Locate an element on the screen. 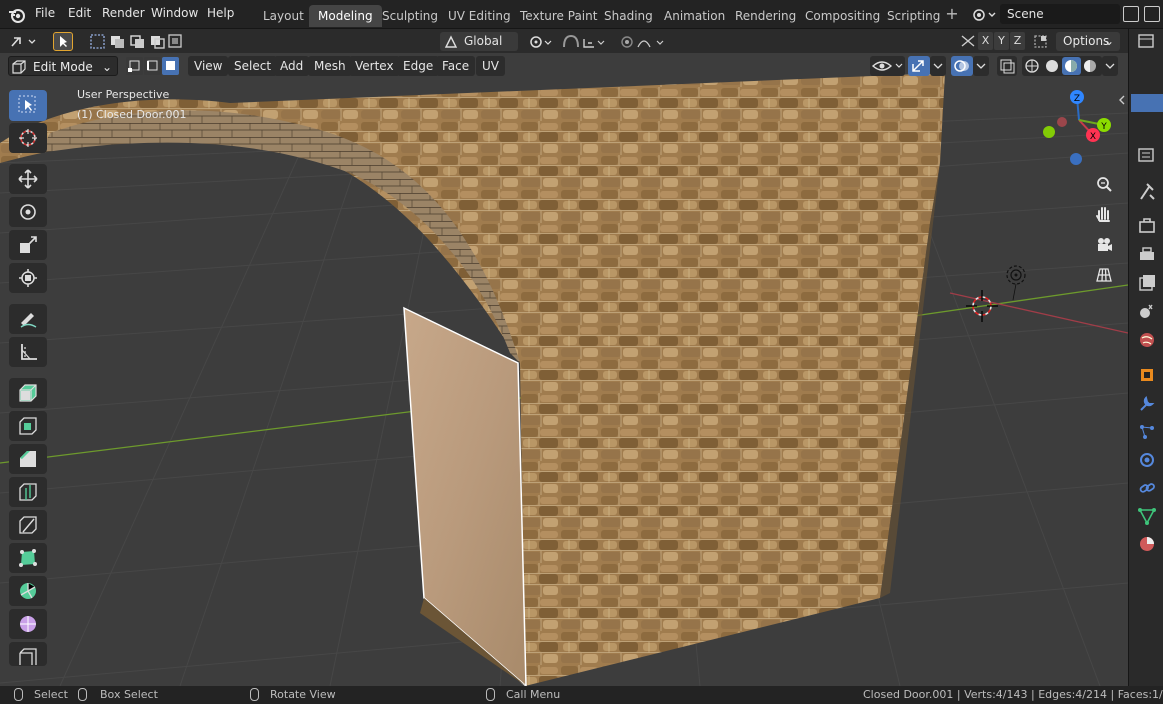 Image resolution: width=1163 pixels, height=704 pixels. tool-cursor is located at coordinates (28, 138).